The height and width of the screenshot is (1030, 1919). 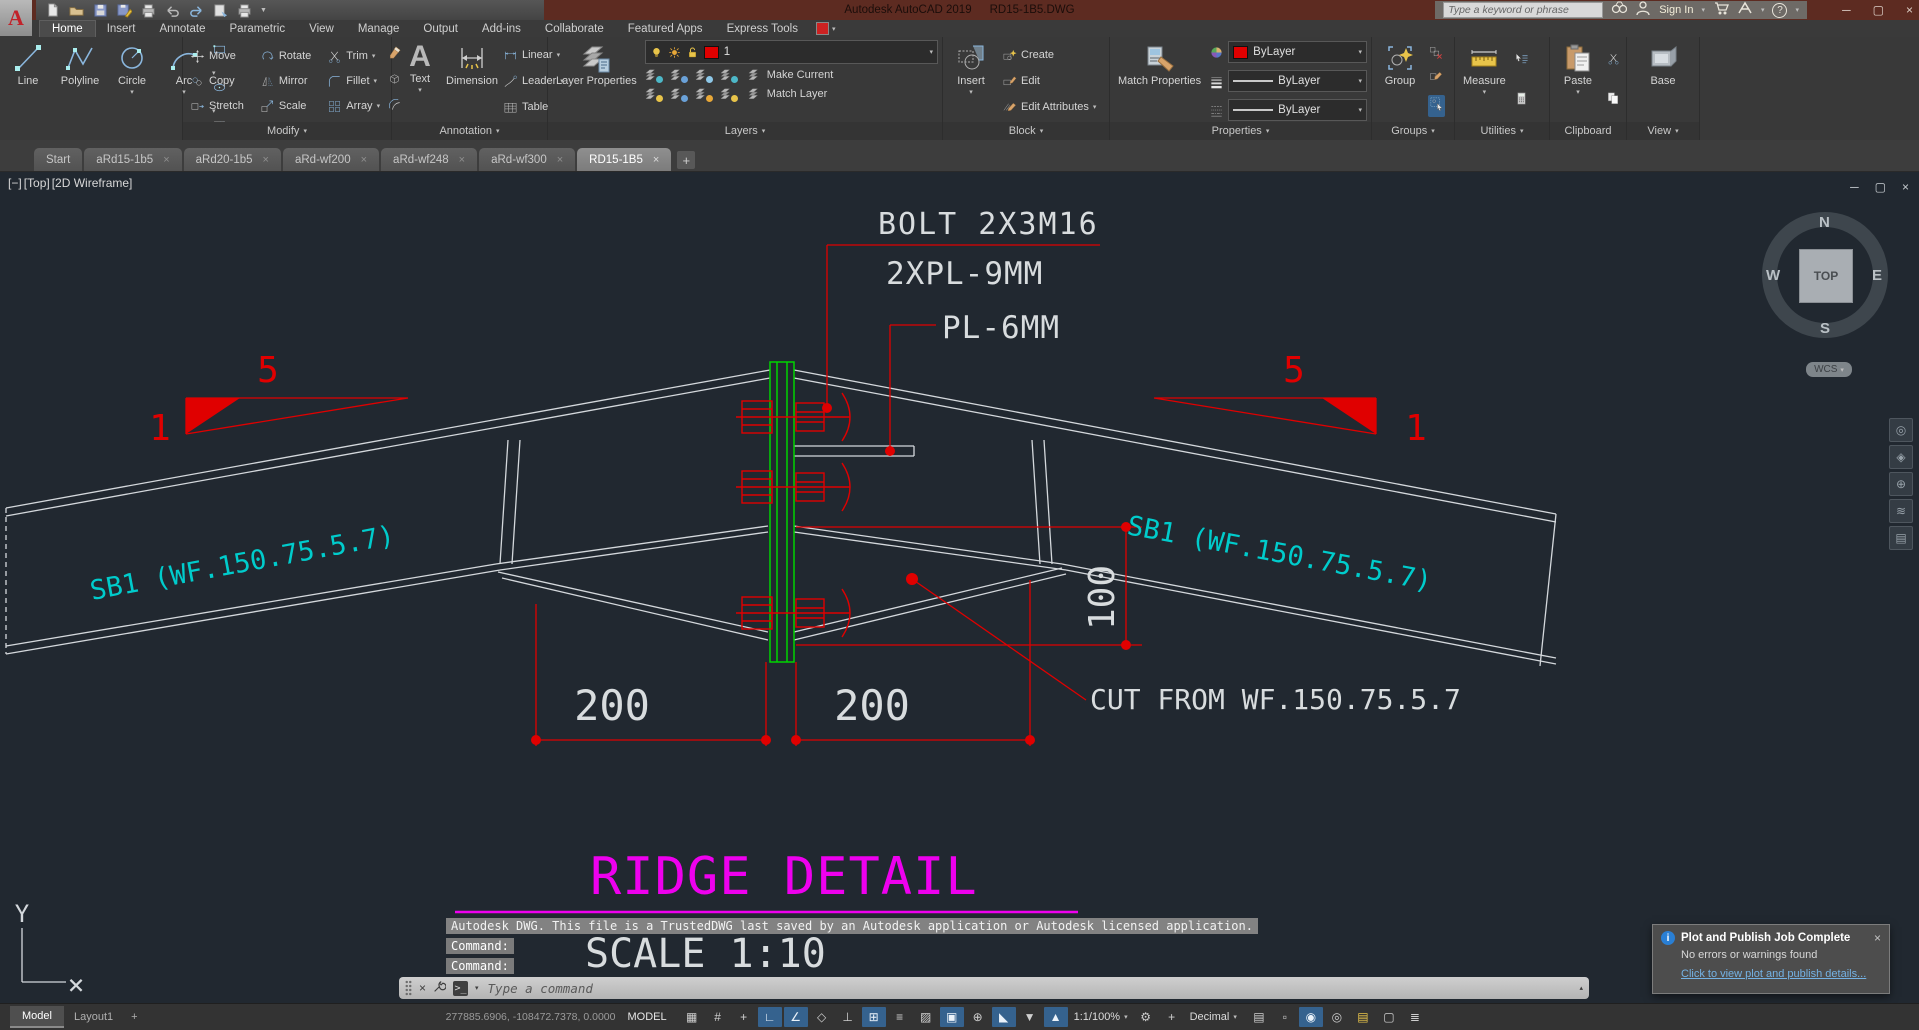 What do you see at coordinates (692, 1017) in the screenshot?
I see `grid-display-toggle: ▦` at bounding box center [692, 1017].